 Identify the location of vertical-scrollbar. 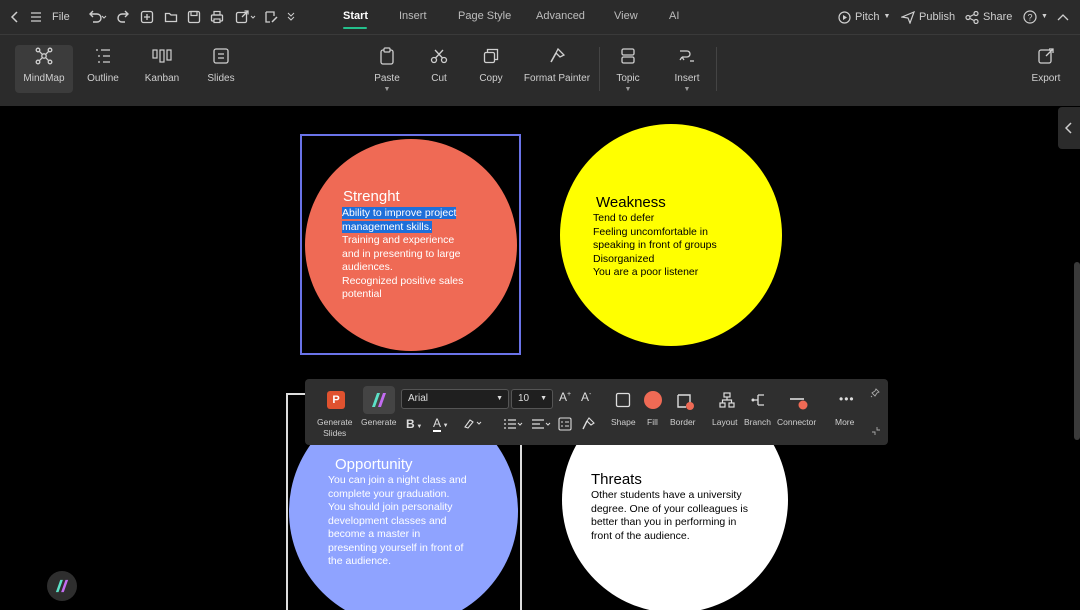
(1077, 351).